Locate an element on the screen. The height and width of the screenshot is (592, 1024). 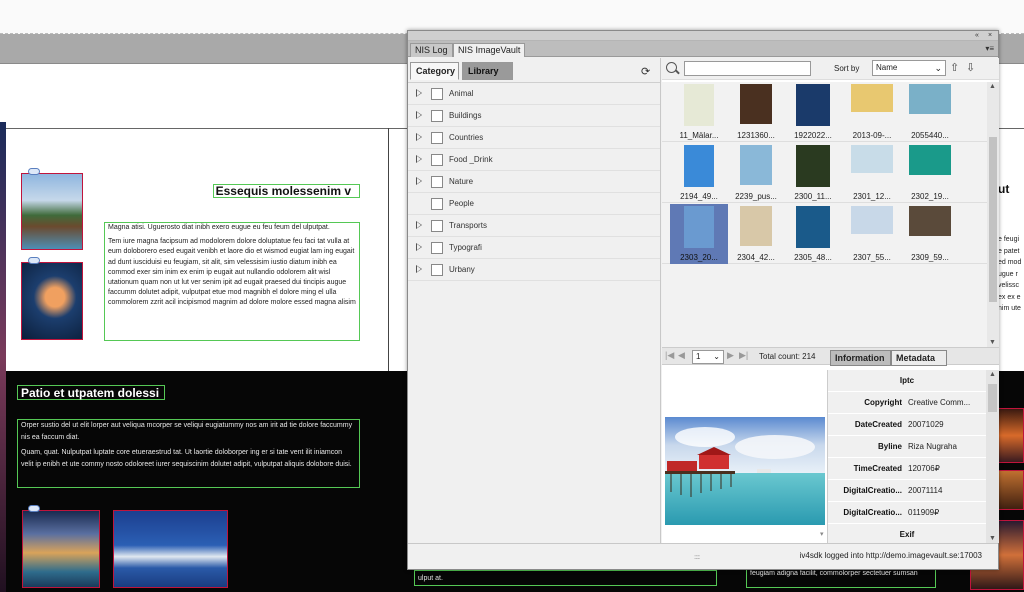
category-item: Urbany is located at coordinates (534, 270).